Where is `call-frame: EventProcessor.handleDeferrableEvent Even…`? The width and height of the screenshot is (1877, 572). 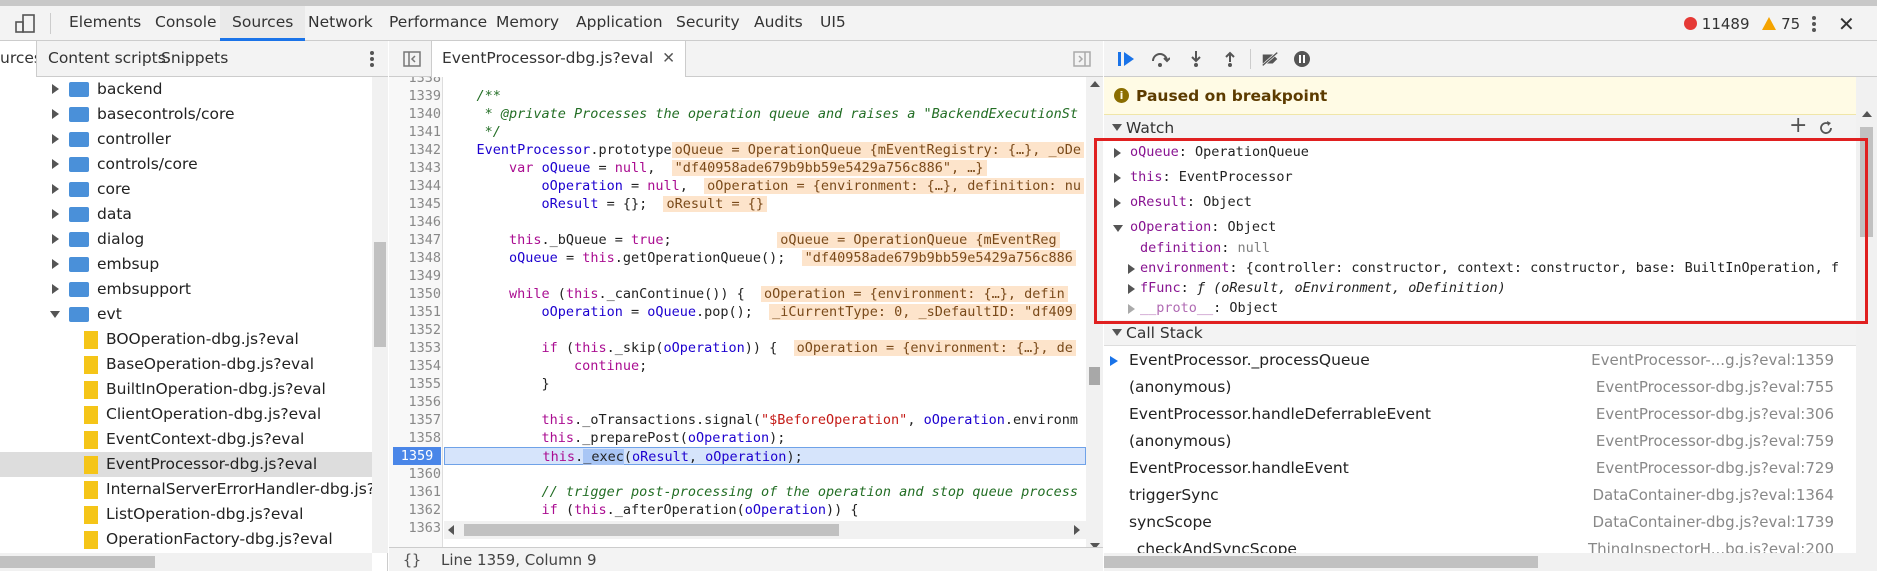 call-frame: EventProcessor.handleDeferrableEvent Even… is located at coordinates (1480, 414).